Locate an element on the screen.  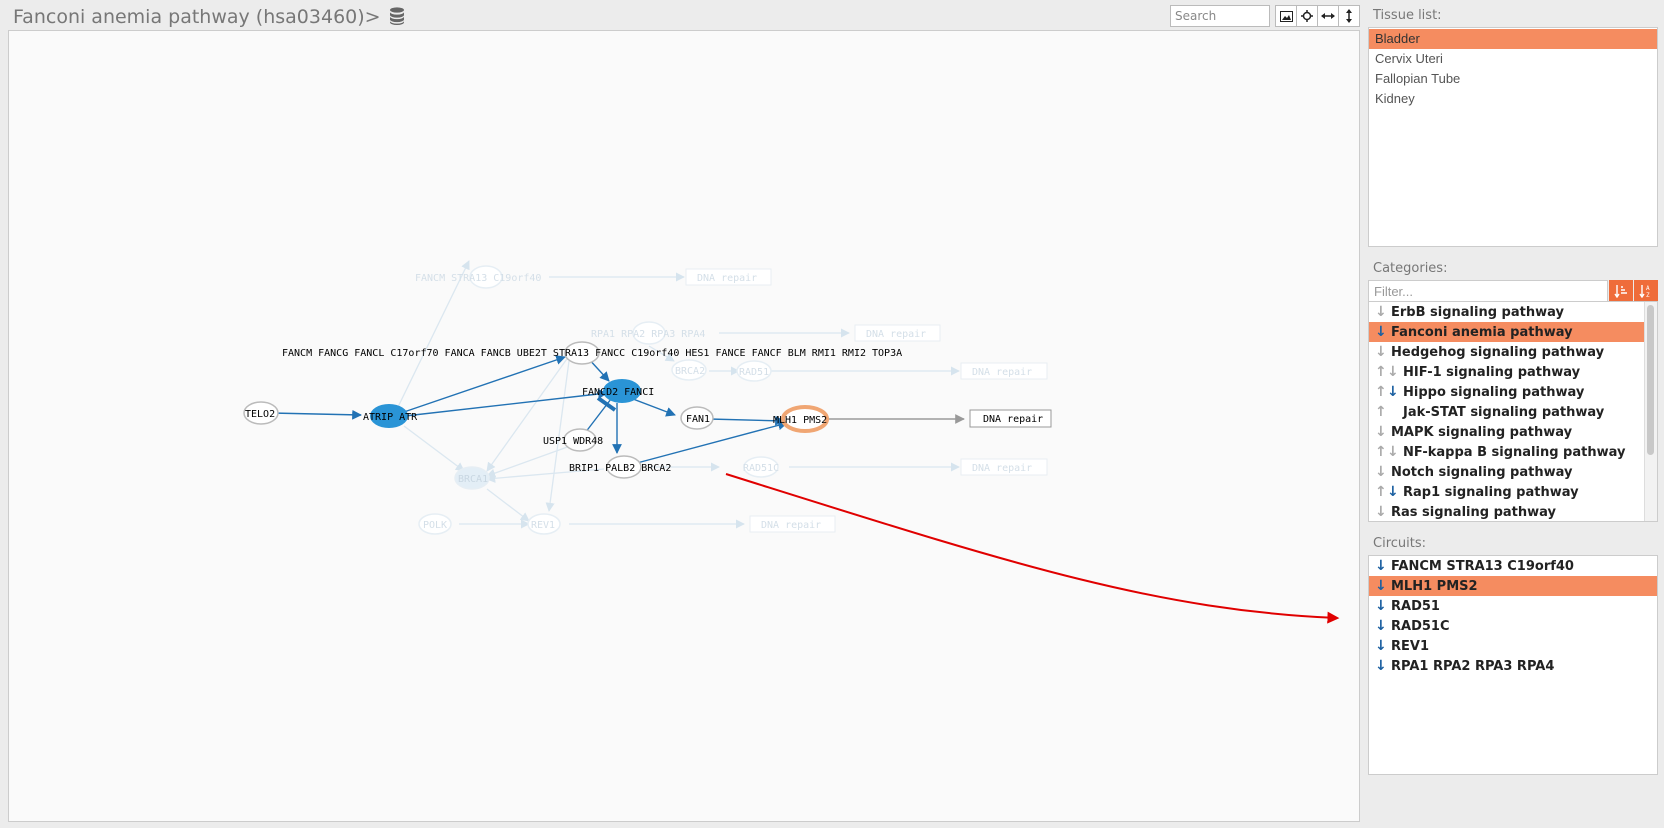
category-item: ↓ Fanconi anemia pathway is located at coordinates (1513, 332).